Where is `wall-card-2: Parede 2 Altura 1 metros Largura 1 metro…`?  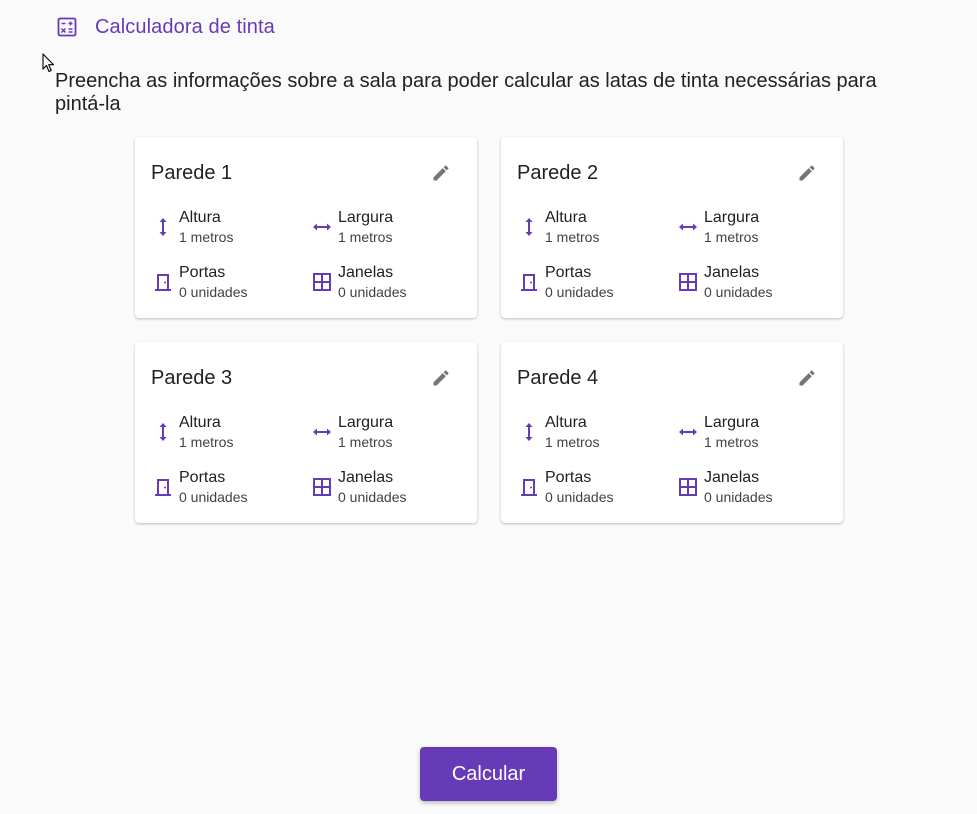
wall-card-2: Parede 2 Altura 1 metros Largura 1 metro… is located at coordinates (672, 227).